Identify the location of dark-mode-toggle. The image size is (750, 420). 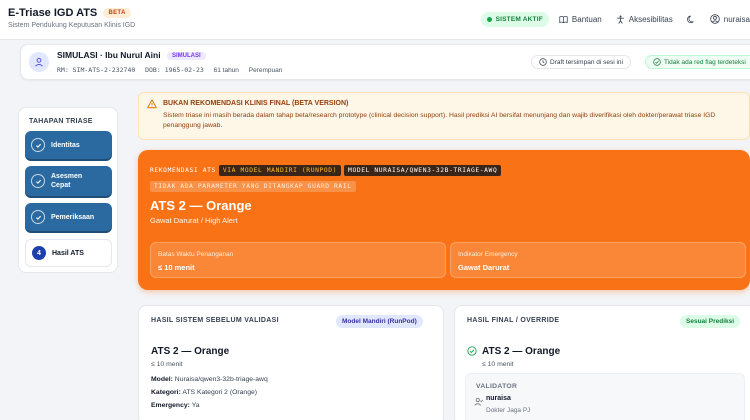
(691, 19).